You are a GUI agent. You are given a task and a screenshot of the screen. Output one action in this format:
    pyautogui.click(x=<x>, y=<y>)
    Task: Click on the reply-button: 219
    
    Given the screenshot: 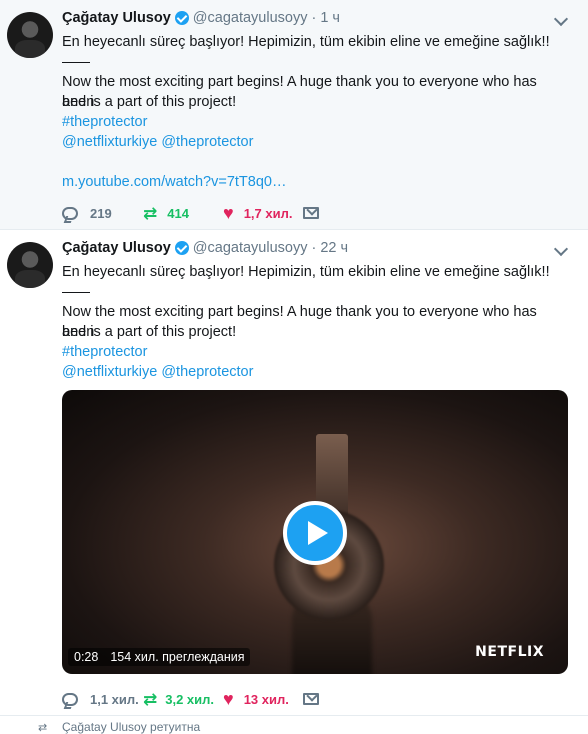 What is the action you would take?
    pyautogui.click(x=102, y=213)
    